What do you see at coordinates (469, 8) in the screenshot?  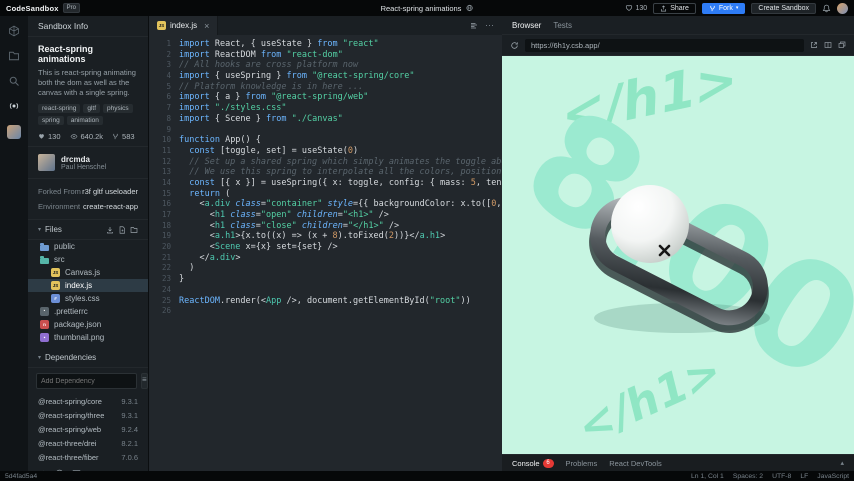 I see `privacy-globe-icon` at bounding box center [469, 8].